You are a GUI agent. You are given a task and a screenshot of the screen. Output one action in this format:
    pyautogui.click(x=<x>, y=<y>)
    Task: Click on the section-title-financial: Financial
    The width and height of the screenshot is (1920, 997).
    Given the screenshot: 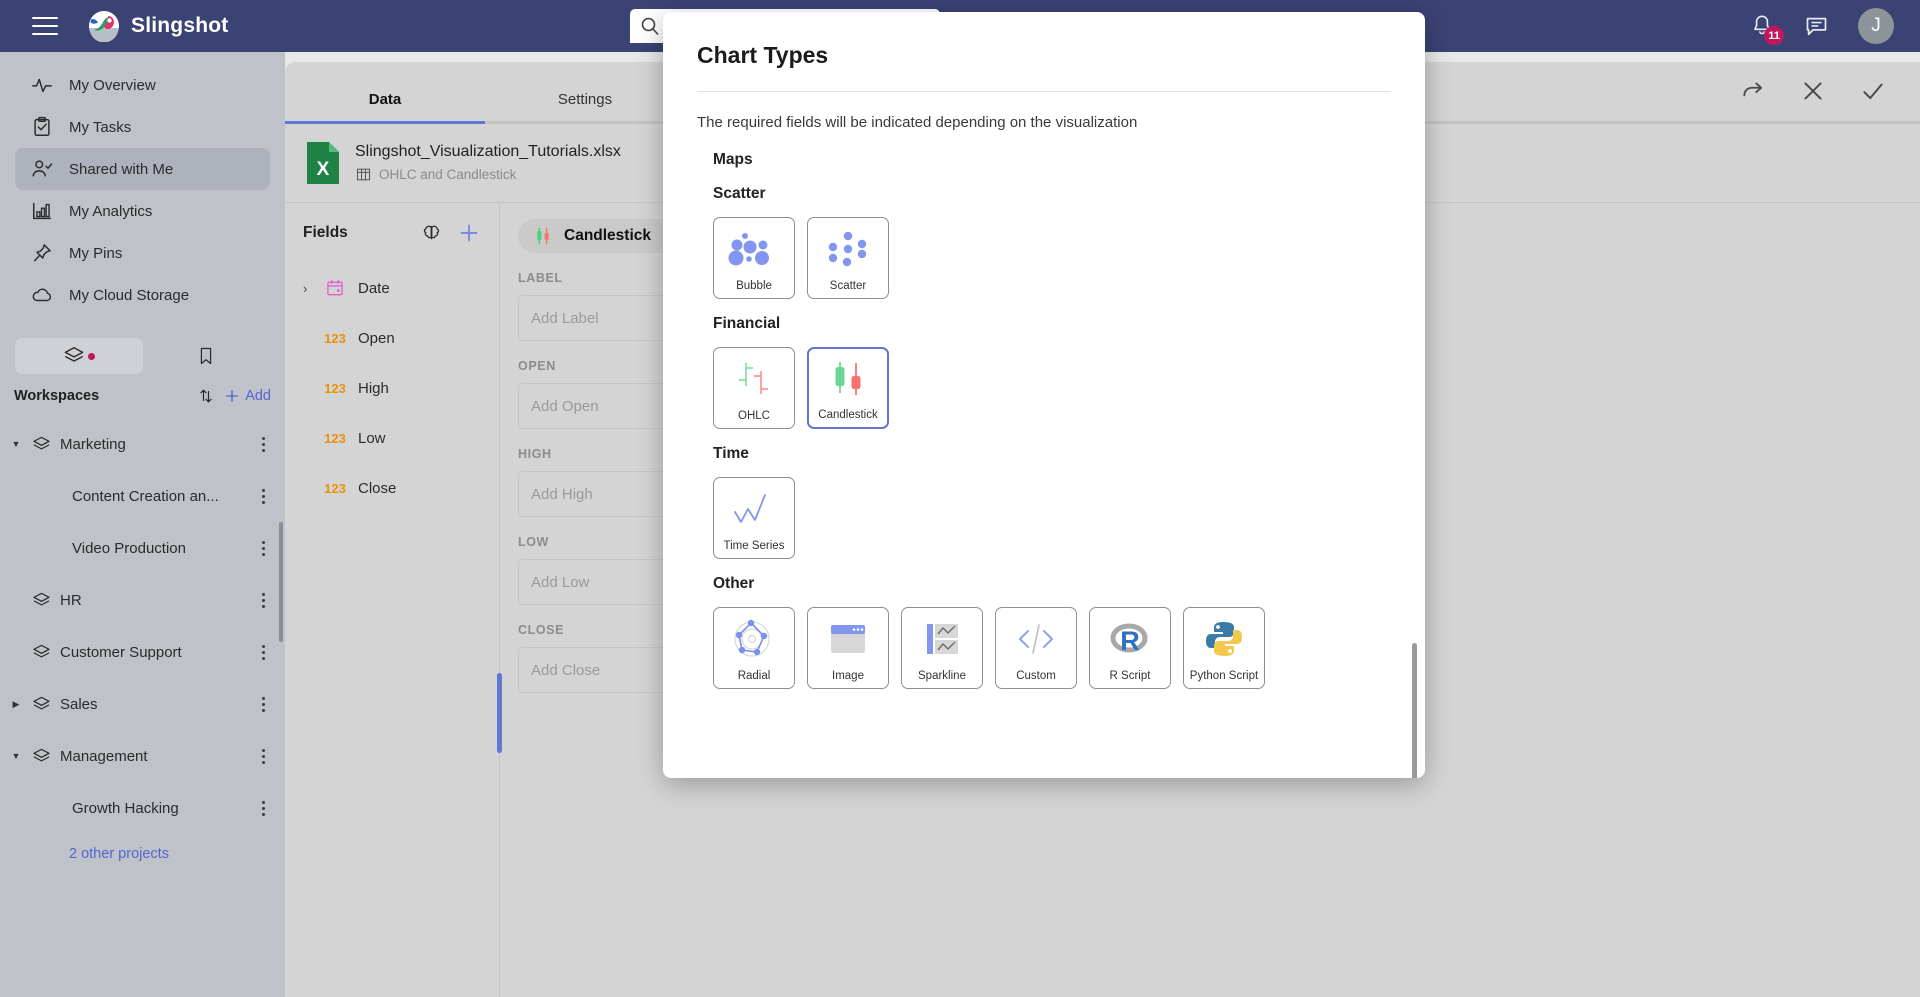 What is the action you would take?
    pyautogui.click(x=747, y=323)
    